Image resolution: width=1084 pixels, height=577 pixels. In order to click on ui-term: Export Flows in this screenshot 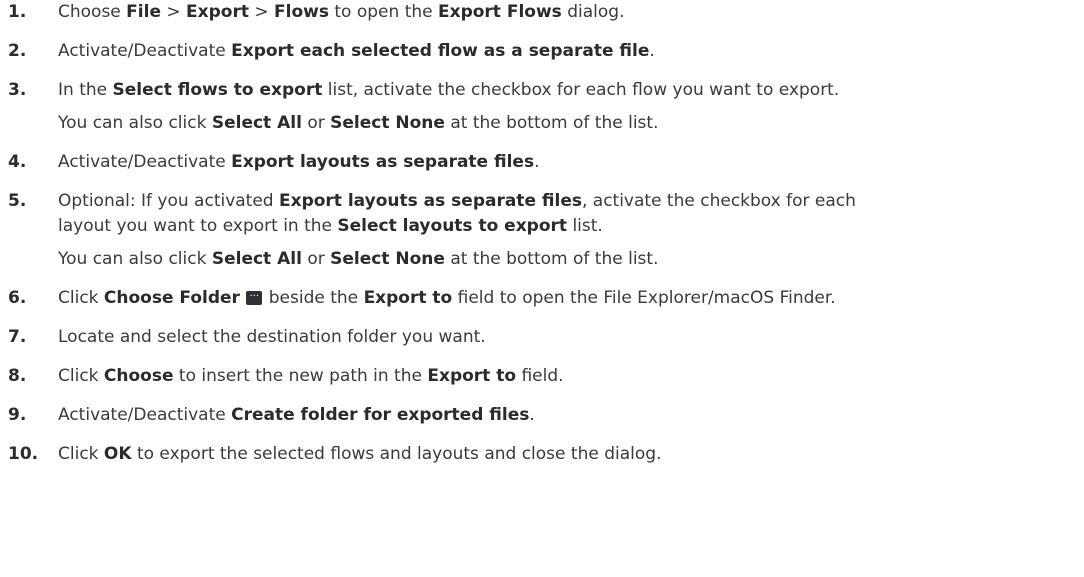, I will do `click(500, 12)`.